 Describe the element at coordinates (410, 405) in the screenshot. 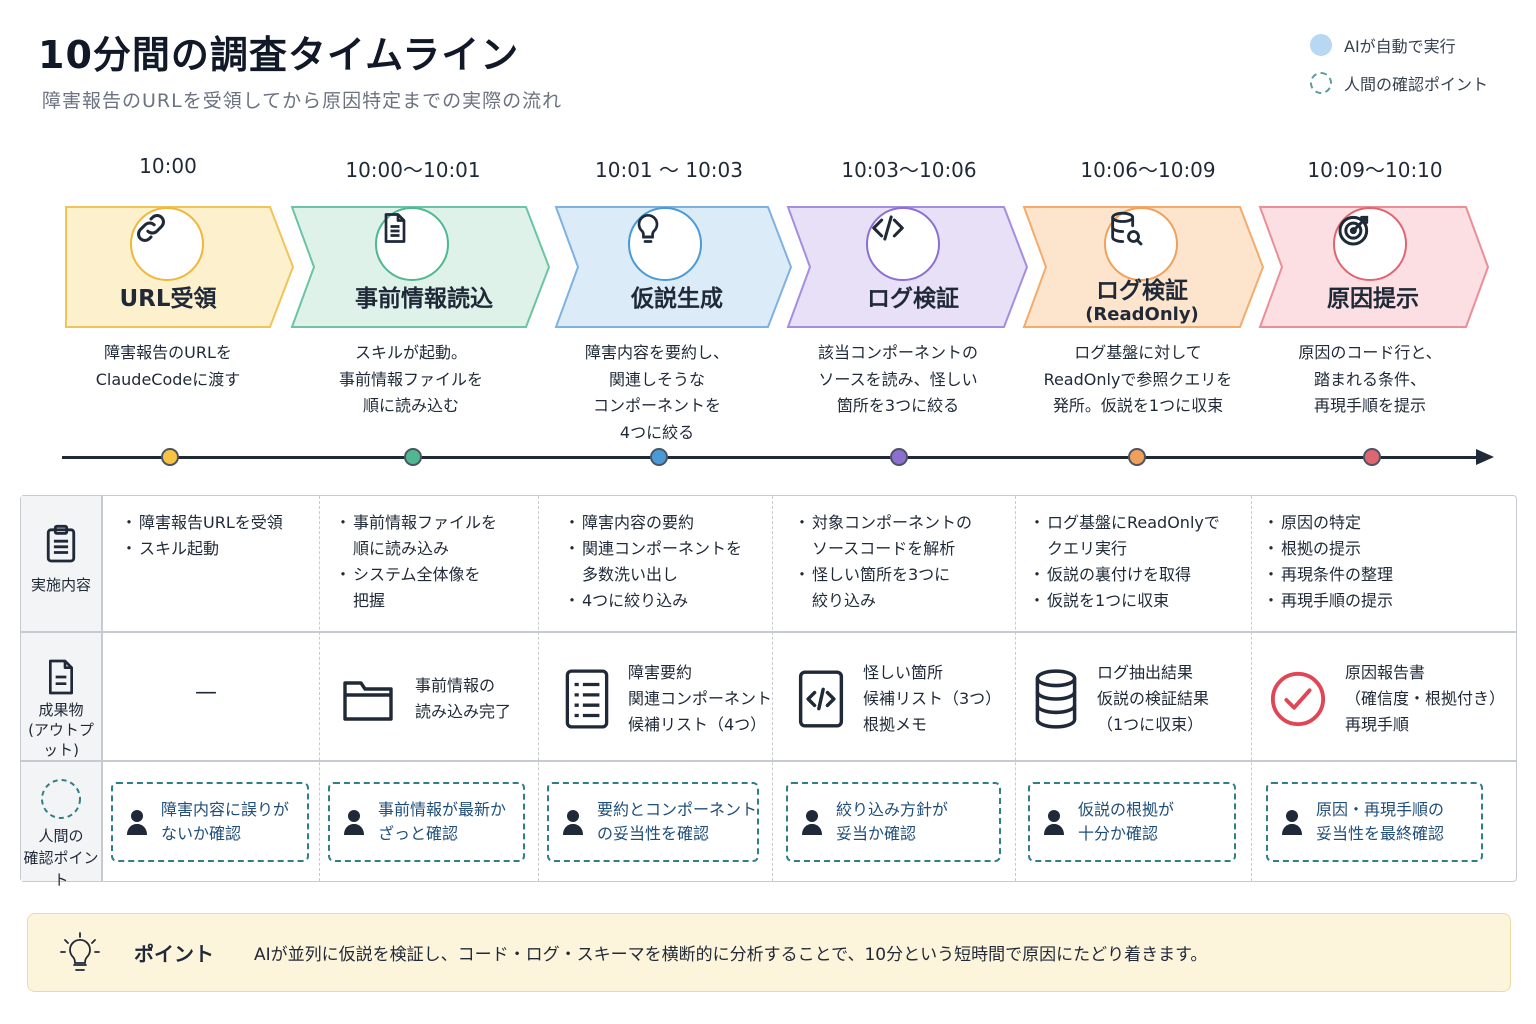

I see `desc-line: 順に読み込む` at that location.